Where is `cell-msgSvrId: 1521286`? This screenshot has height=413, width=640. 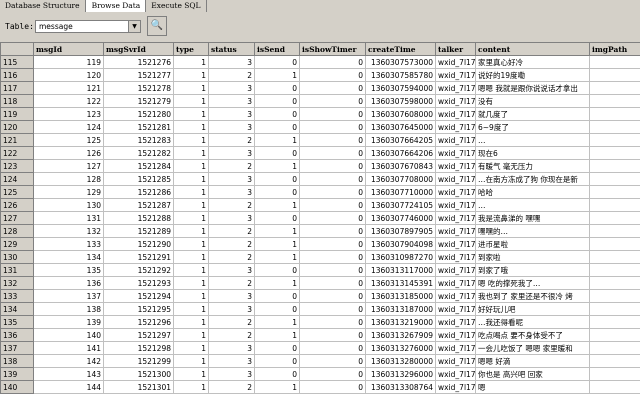
cell-msgSvrId: 1521286 is located at coordinates (138, 192).